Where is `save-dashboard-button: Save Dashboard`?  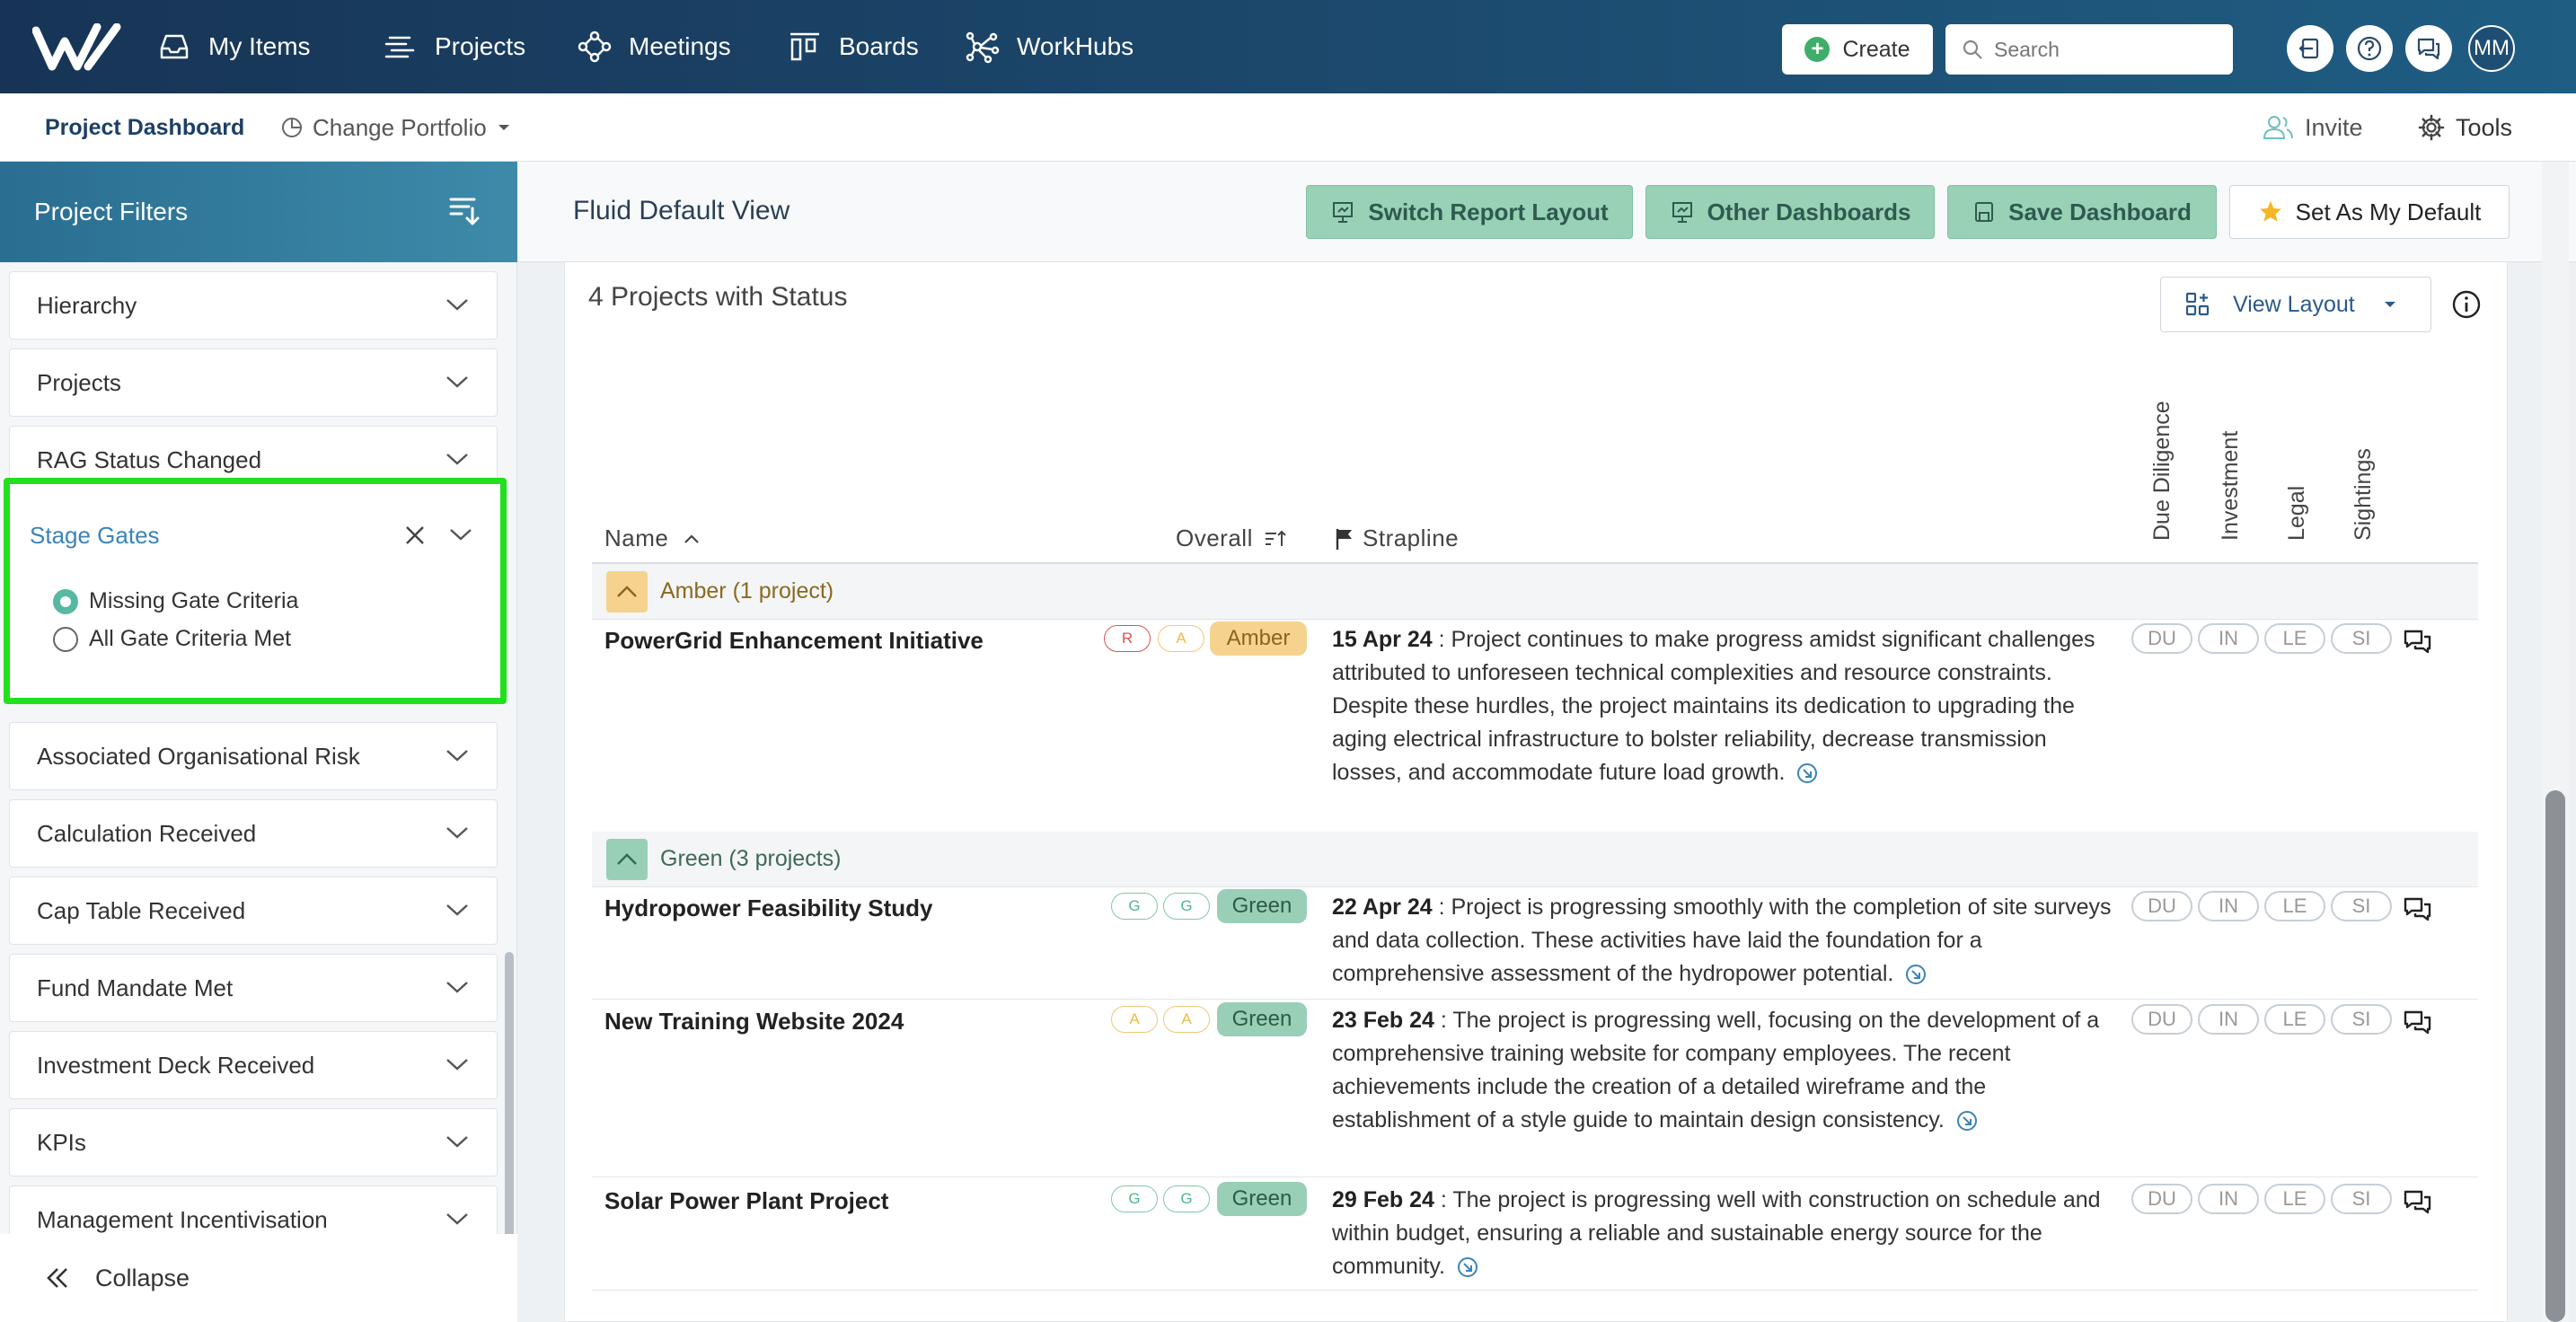
save-dashboard-button: Save Dashboard is located at coordinates (2082, 212).